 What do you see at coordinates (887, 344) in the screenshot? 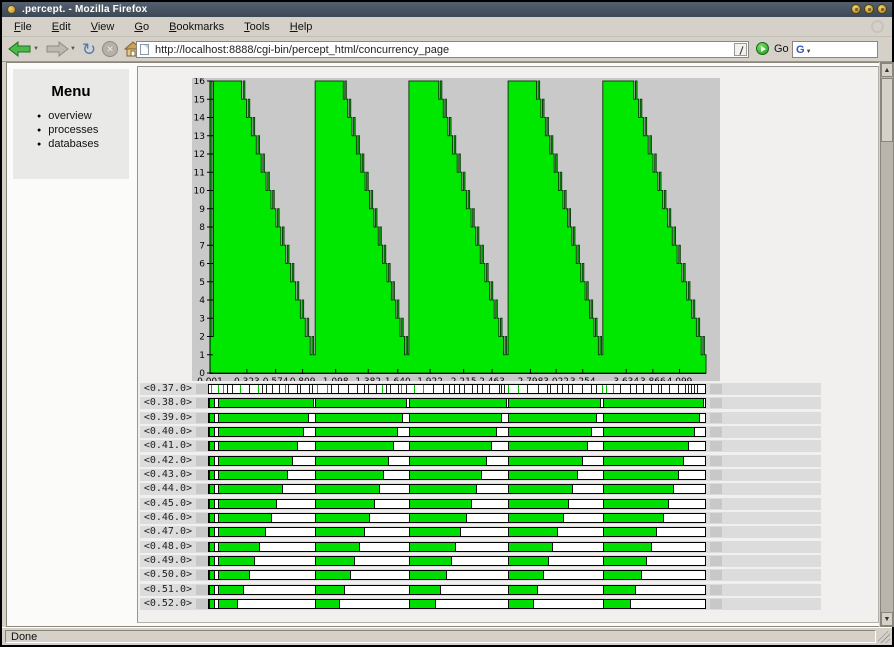
I see `vertical-scrollbar: ▲ ▼` at bounding box center [887, 344].